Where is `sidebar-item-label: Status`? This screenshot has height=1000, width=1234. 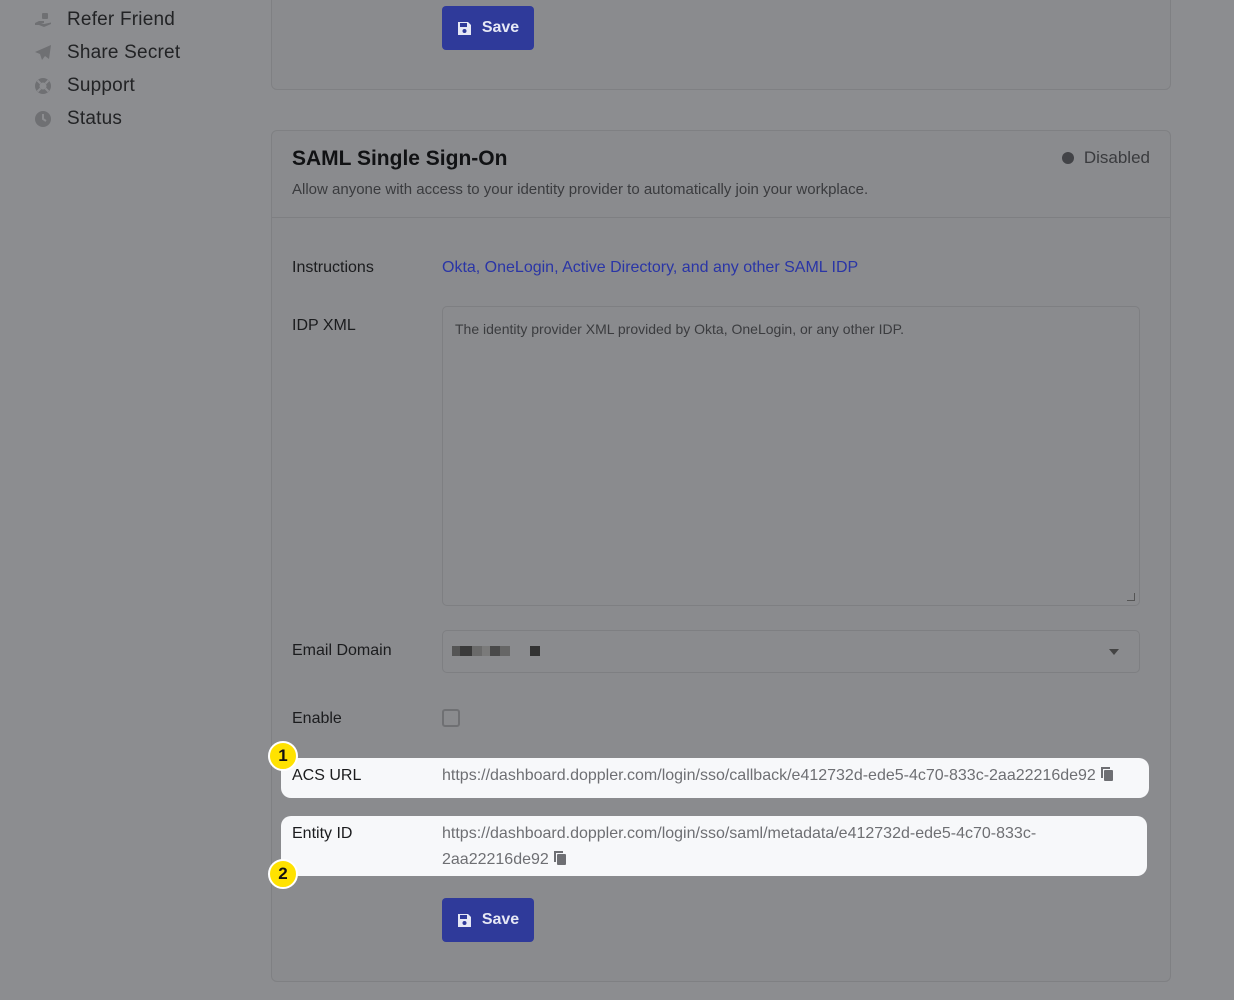
sidebar-item-label: Status is located at coordinates (95, 118).